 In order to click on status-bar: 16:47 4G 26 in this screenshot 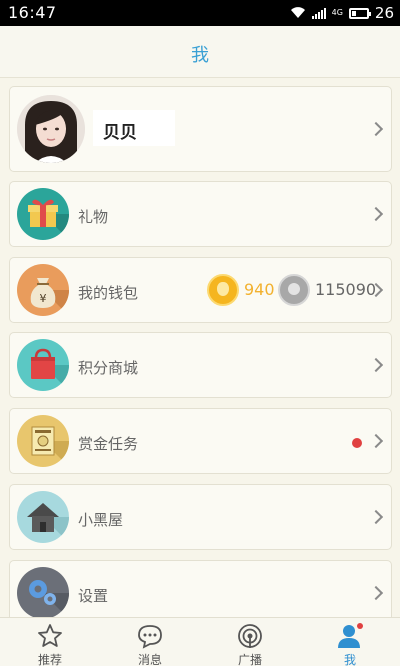, I will do `click(200, 13)`.